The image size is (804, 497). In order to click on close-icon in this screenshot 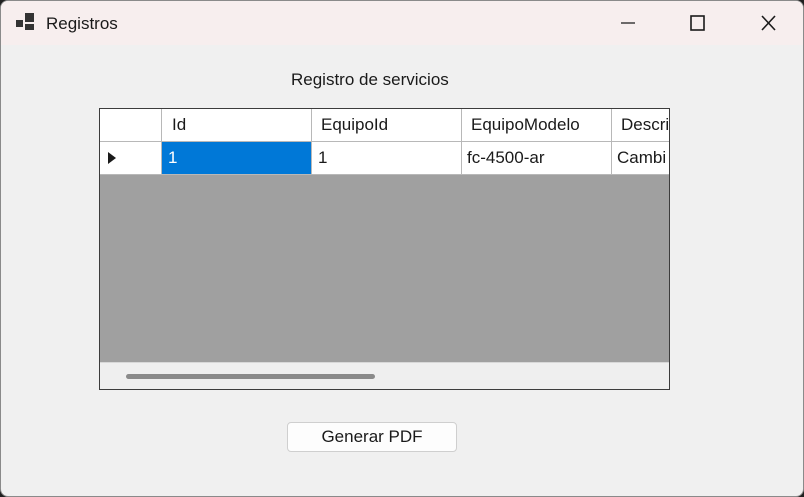, I will do `click(768, 23)`.